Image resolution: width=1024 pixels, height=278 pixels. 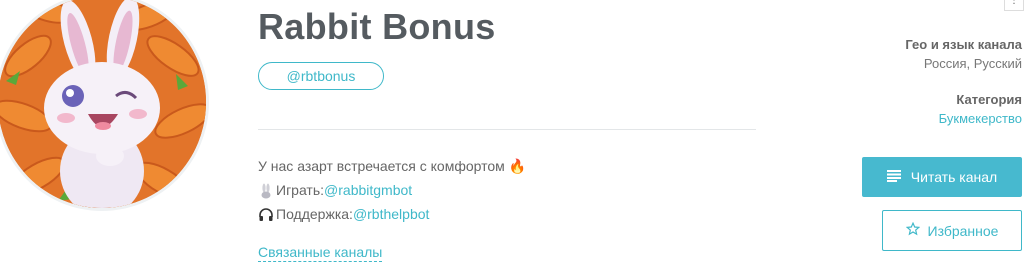 I want to click on description-line-1: У нас азарт встречается с комфортом 🔥, so click(x=392, y=166).